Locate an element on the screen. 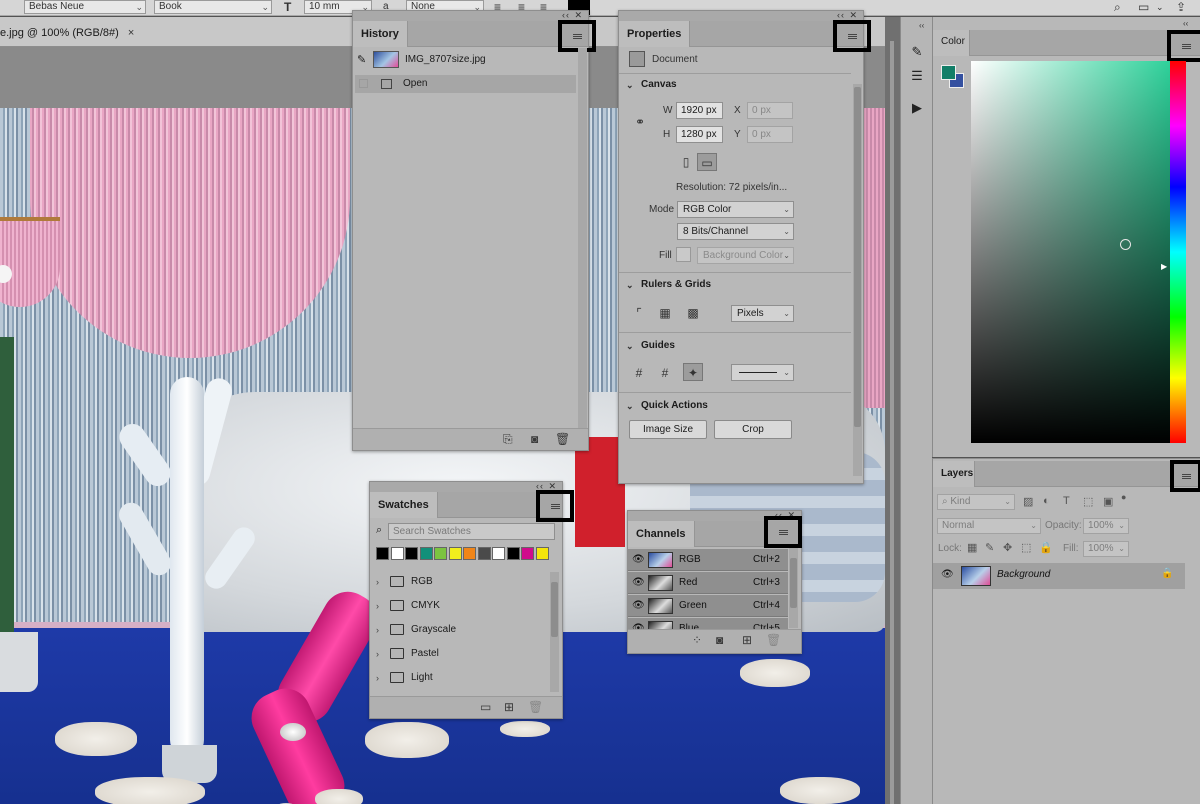  grid-icon: ▦ is located at coordinates (665, 313).